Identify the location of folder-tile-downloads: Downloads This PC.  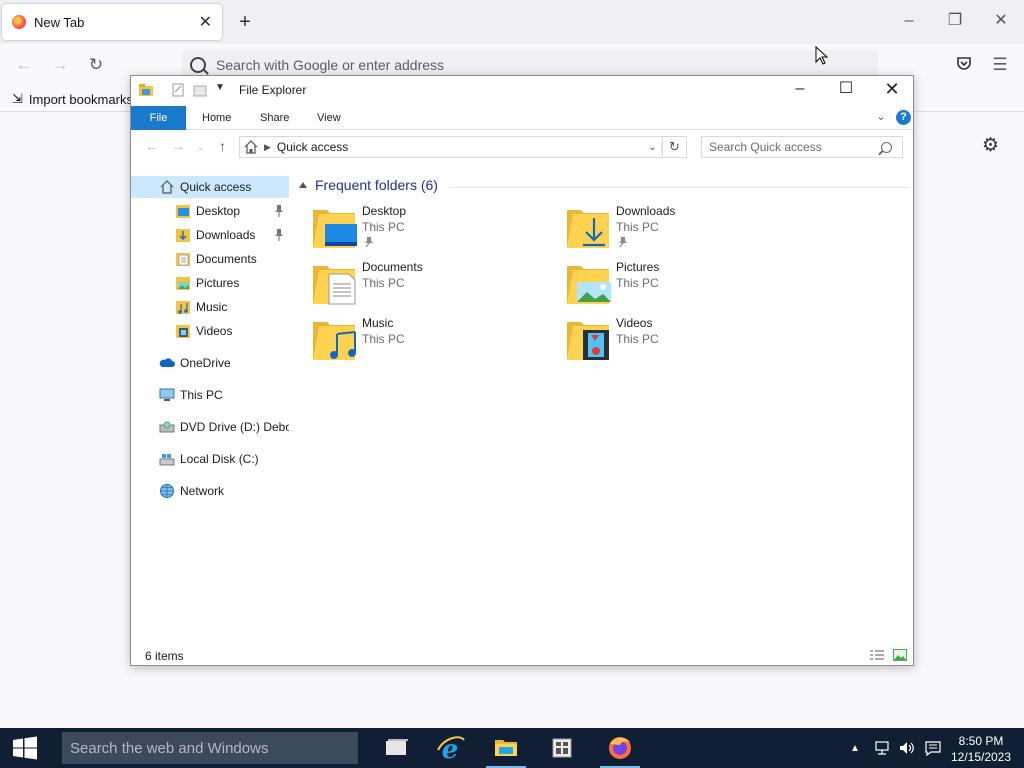
(690, 228).